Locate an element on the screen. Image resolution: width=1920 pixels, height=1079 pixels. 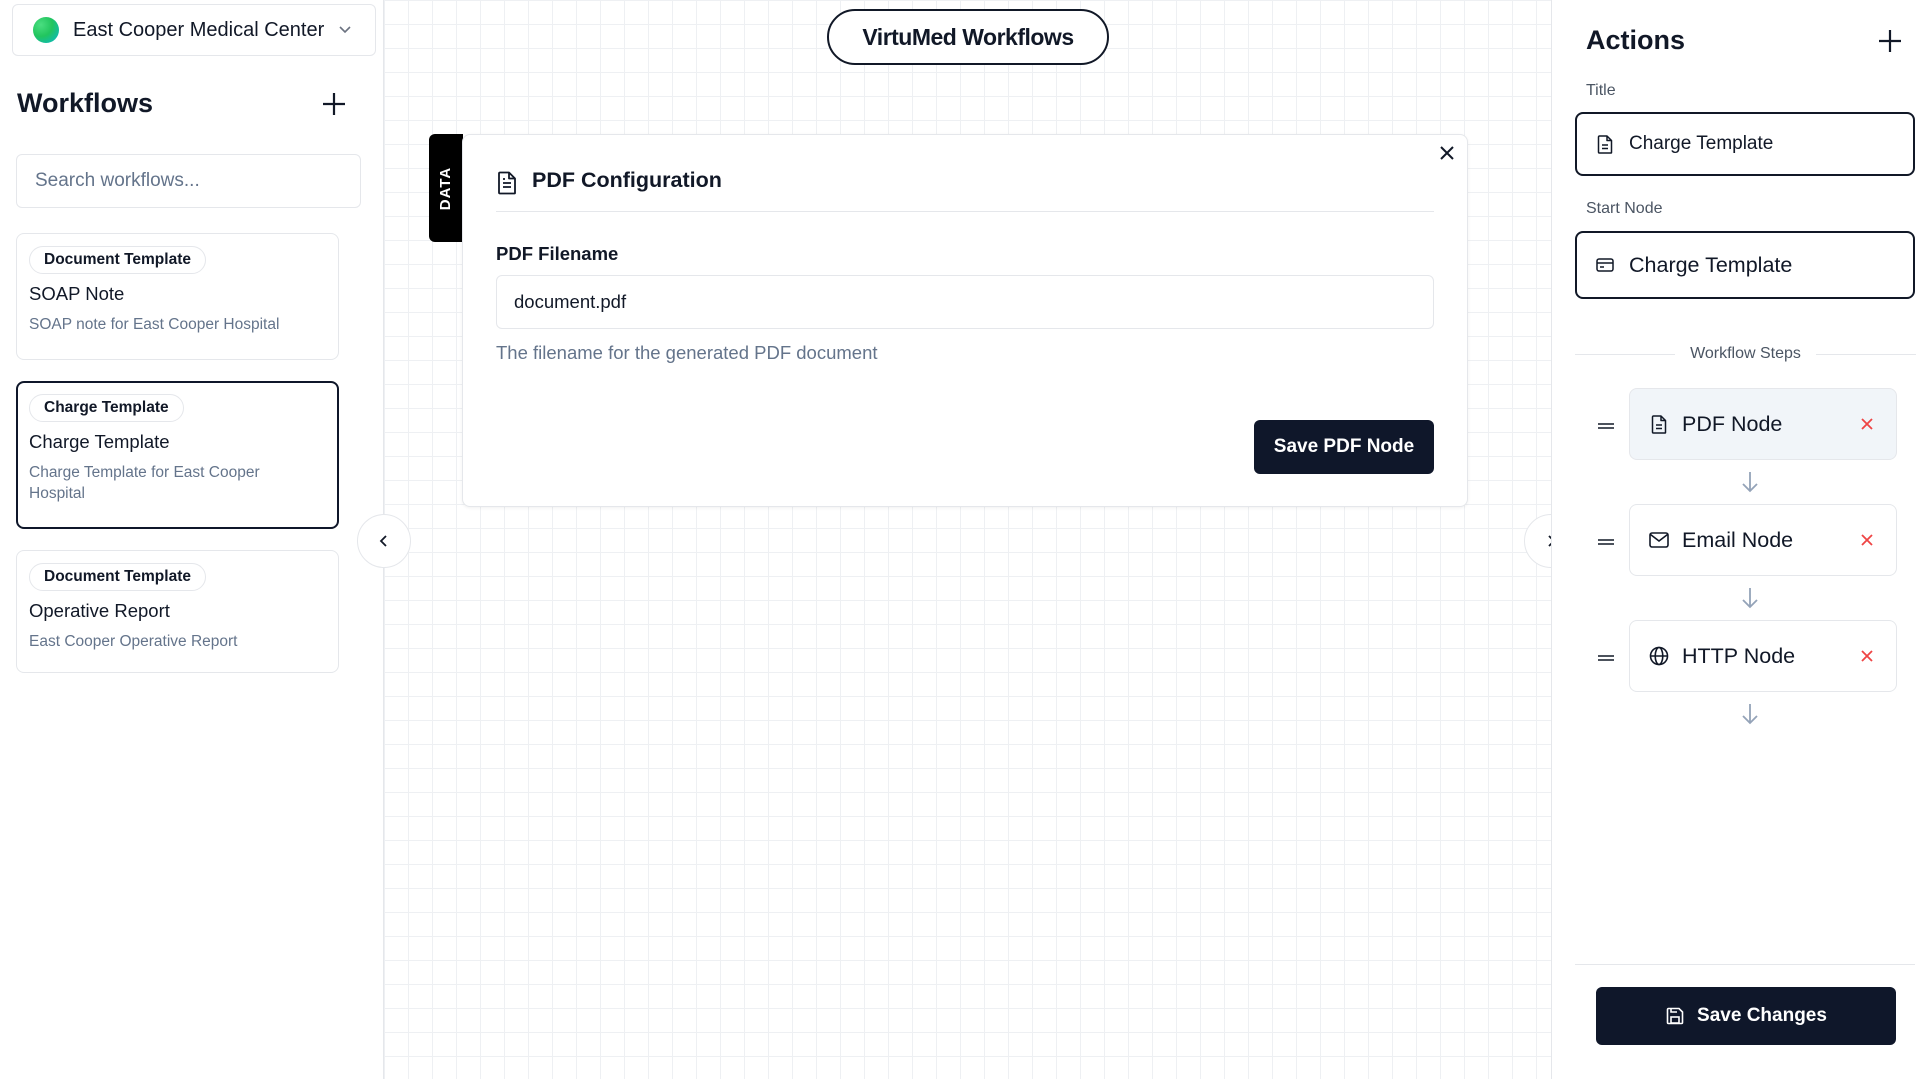
pdf-panel-header: PDF Configuration is located at coordinates (965, 190).